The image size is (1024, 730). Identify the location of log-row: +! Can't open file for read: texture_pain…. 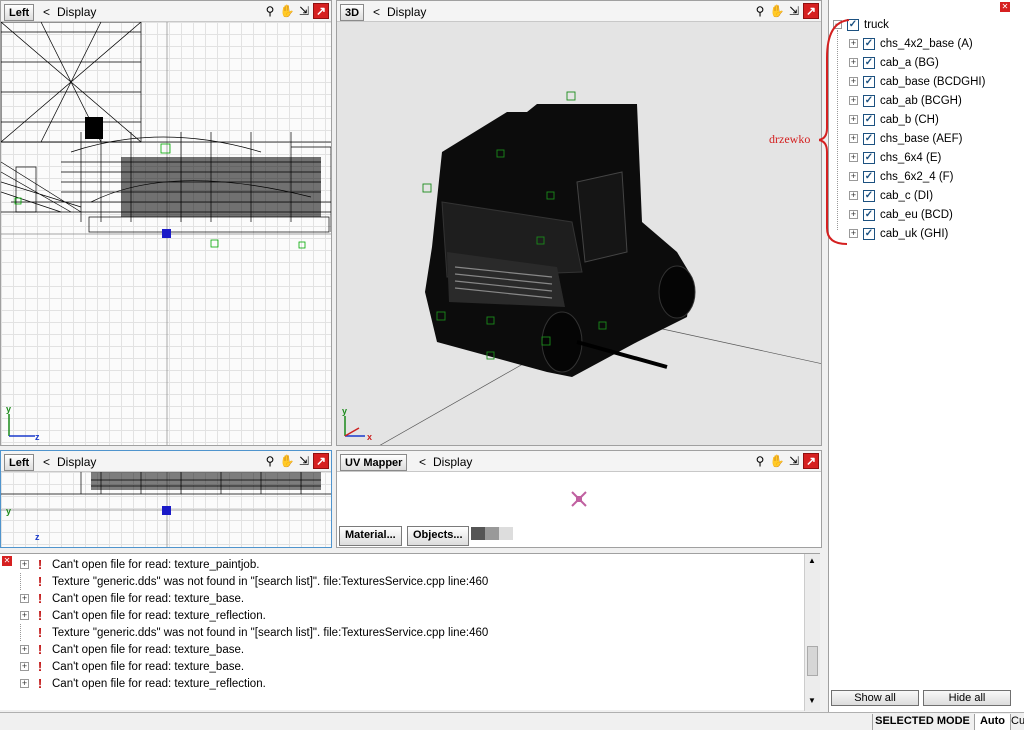
(139, 564).